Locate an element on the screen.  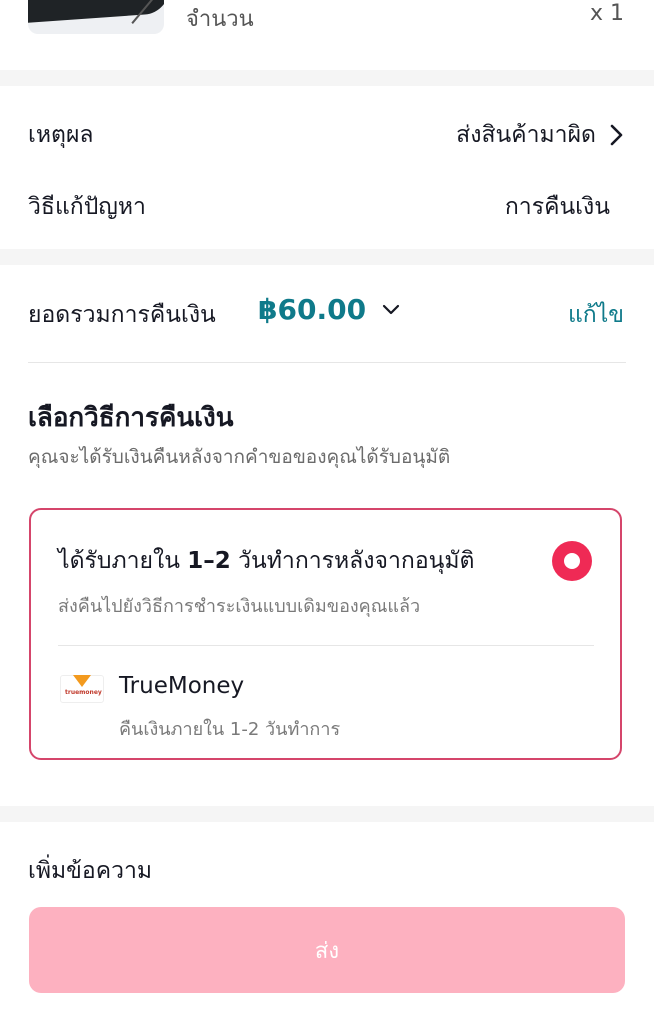
reason-value: ส่งสินค้ามาผิด is located at coordinates (526, 135).